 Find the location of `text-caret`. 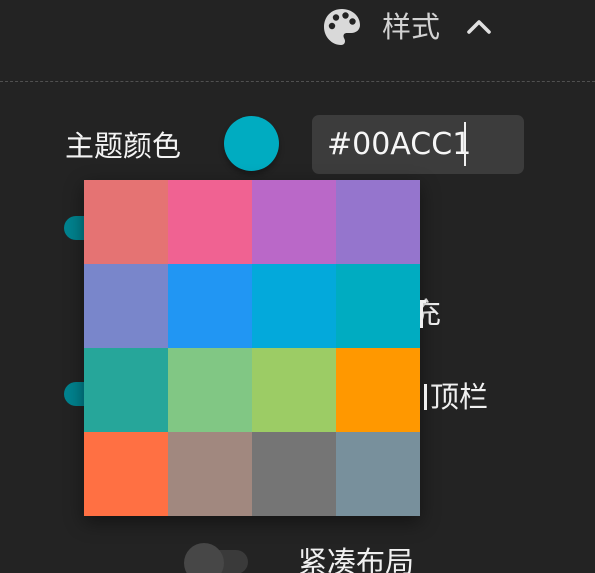

text-caret is located at coordinates (465, 144).